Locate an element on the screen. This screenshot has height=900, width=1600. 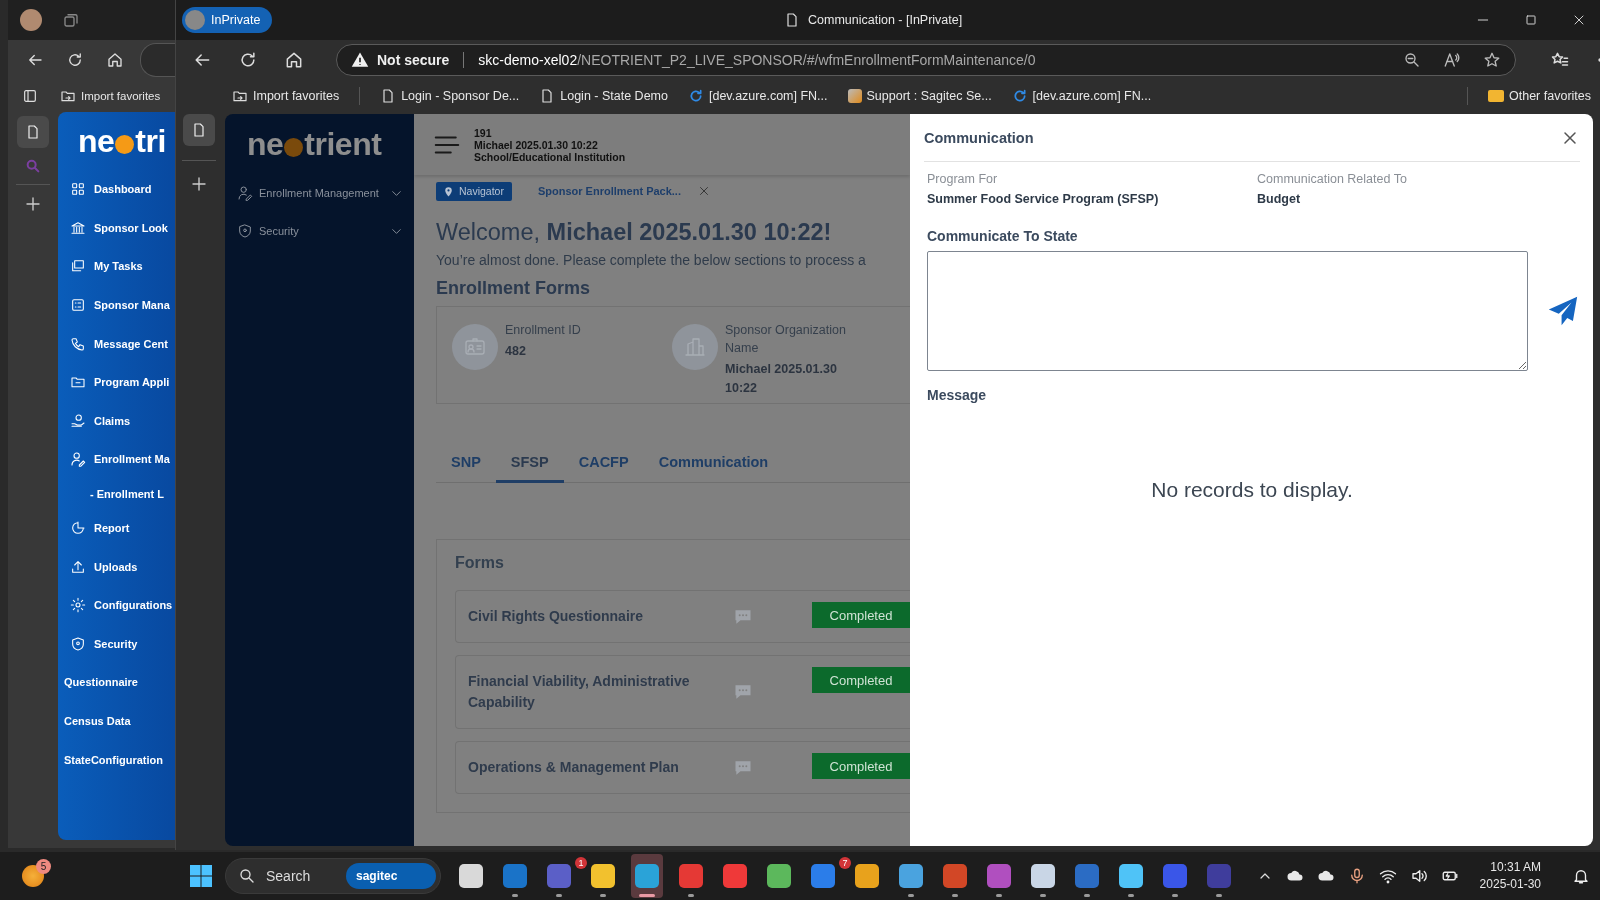
bank-icon is located at coordinates (78, 227).